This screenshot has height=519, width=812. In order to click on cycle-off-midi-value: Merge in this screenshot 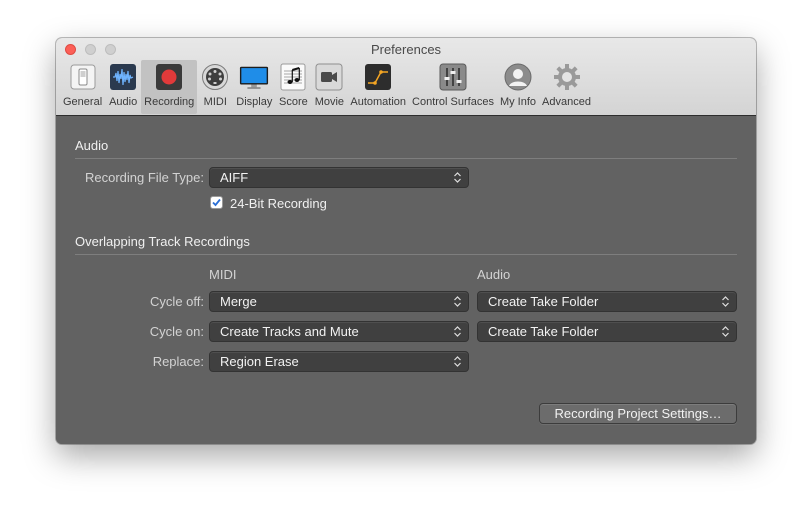, I will do `click(238, 301)`.